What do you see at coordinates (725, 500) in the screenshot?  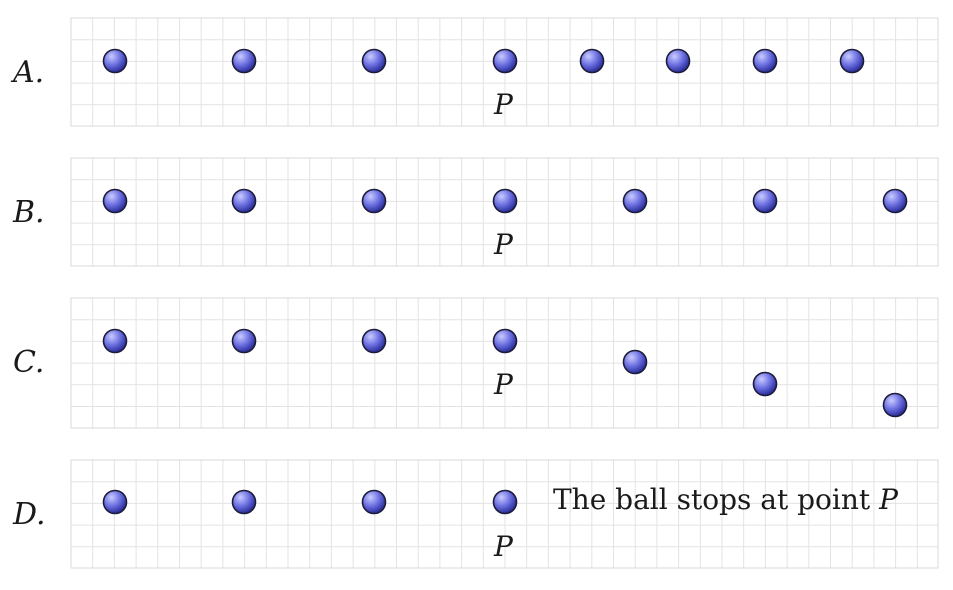 I see `option-d-stop-note: The ball stops at point P` at bounding box center [725, 500].